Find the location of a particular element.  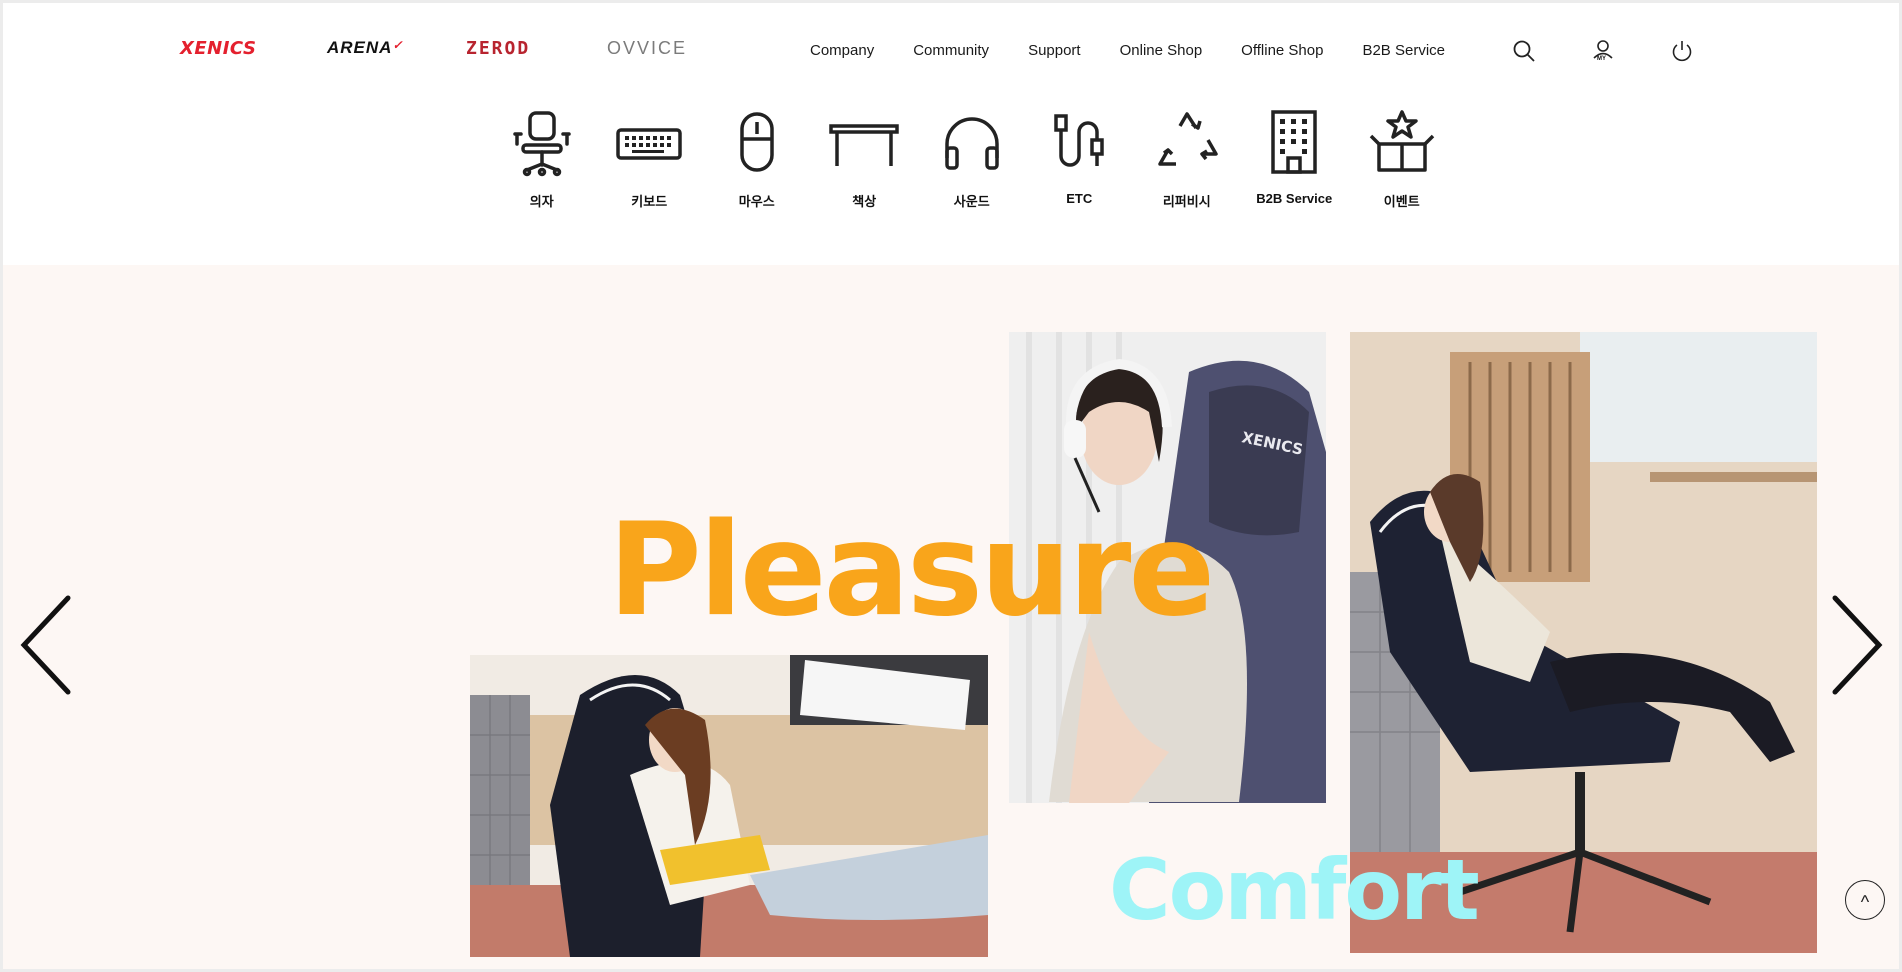

category-event: 이벤트 is located at coordinates (1402, 159).